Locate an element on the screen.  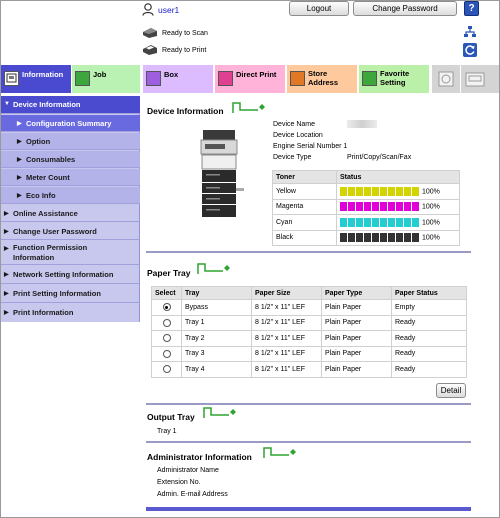
user-icon is located at coordinates (148, 9).